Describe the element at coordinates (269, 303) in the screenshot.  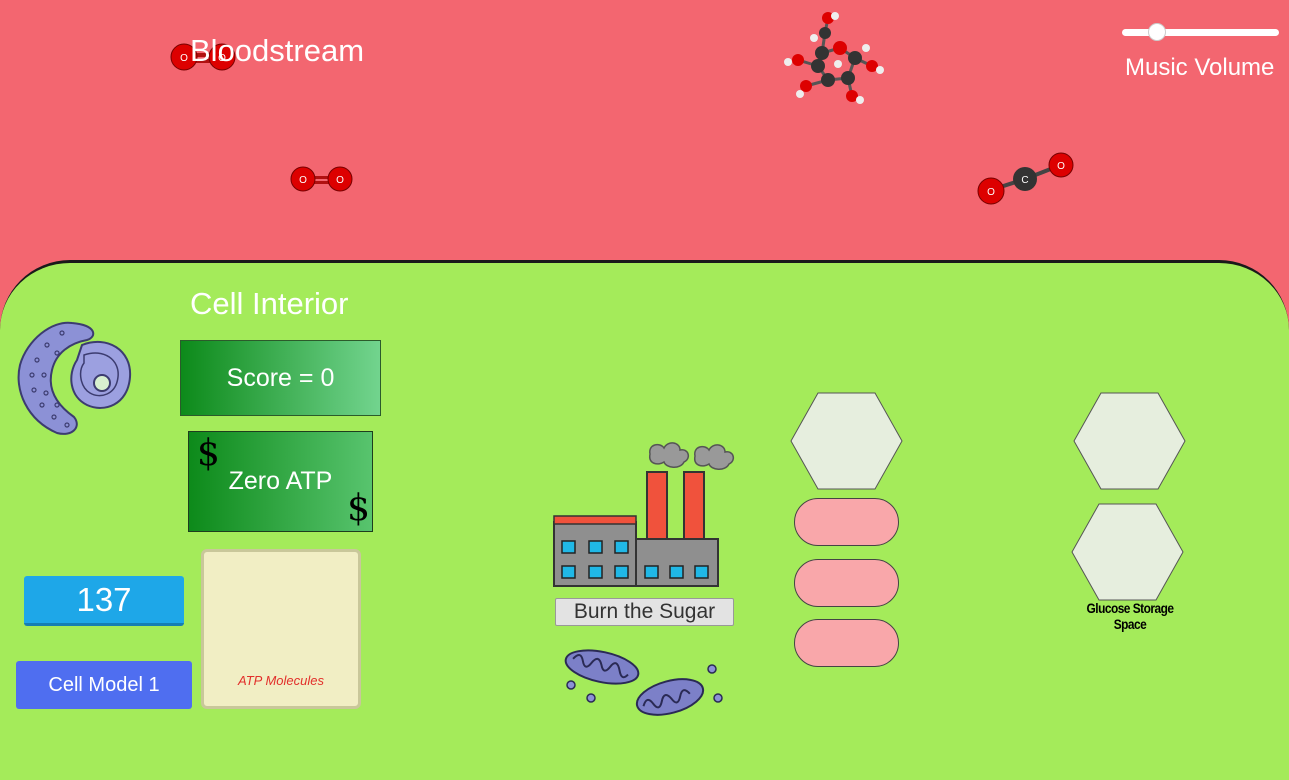
I see `cell-interior-title: Cell Interior` at that location.